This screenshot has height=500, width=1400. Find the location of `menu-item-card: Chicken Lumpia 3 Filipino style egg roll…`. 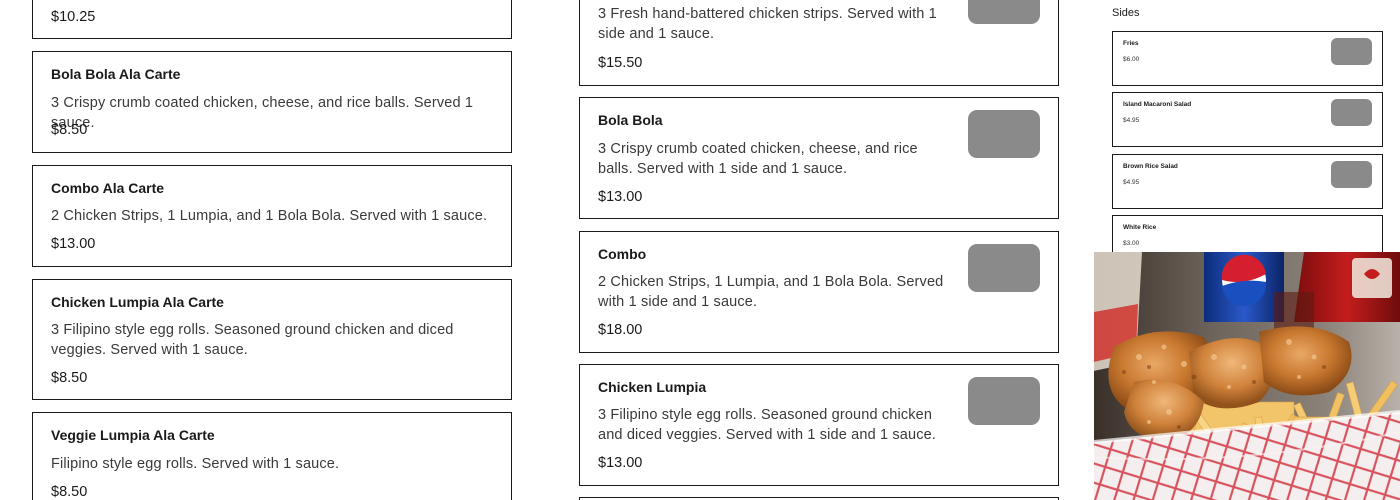

menu-item-card: Chicken Lumpia 3 Filipino style egg roll… is located at coordinates (819, 425).